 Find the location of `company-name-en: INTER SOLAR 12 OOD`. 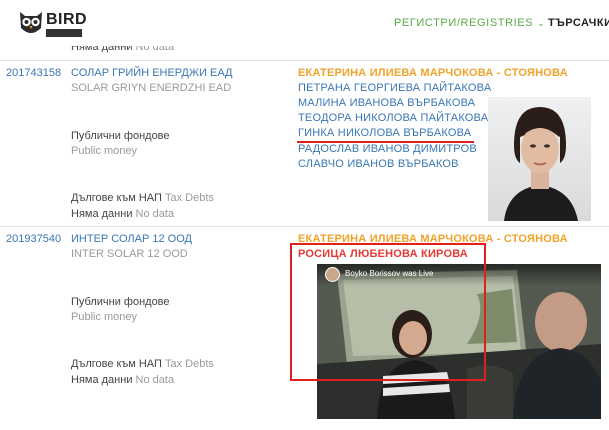

company-name-en: INTER SOLAR 12 OOD is located at coordinates (129, 254).